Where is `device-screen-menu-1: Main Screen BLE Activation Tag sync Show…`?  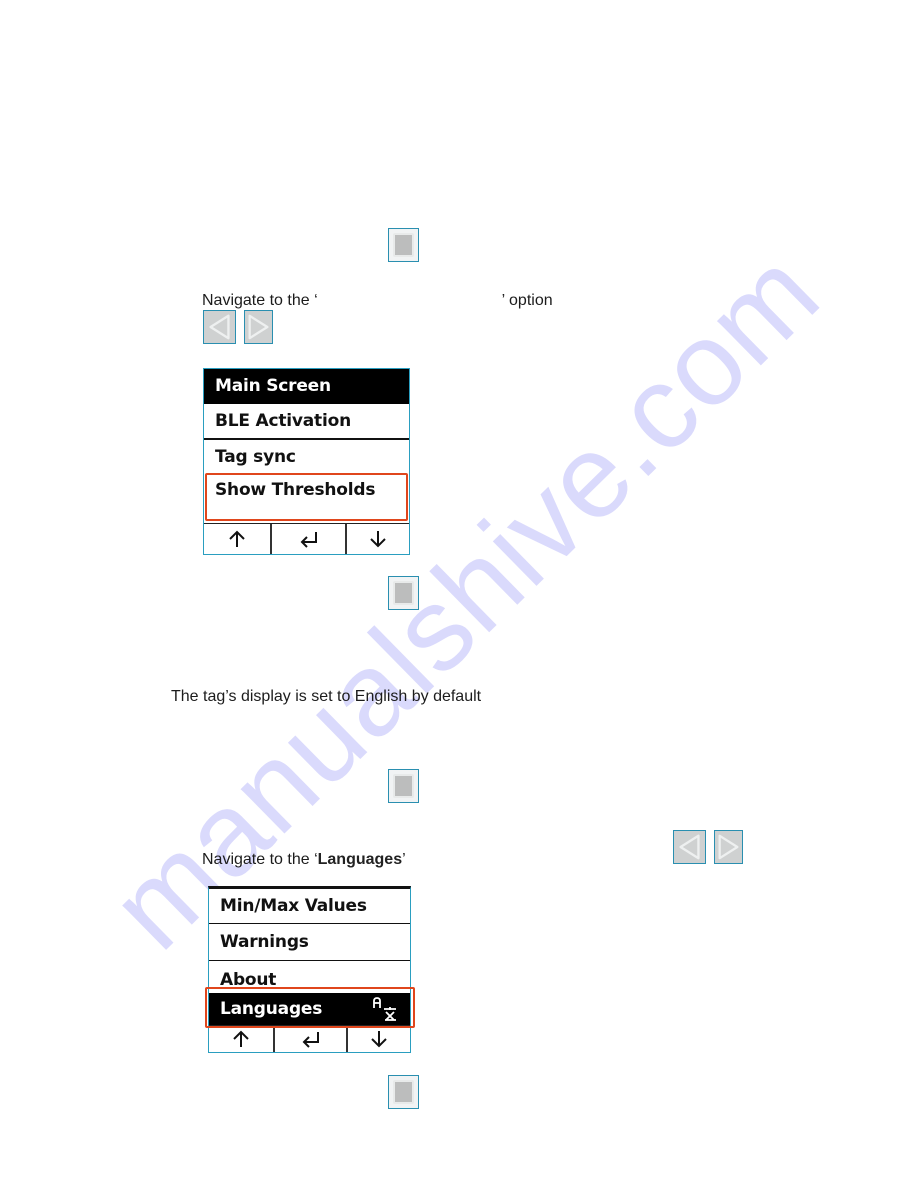 device-screen-menu-1: Main Screen BLE Activation Tag sync Show… is located at coordinates (306, 461).